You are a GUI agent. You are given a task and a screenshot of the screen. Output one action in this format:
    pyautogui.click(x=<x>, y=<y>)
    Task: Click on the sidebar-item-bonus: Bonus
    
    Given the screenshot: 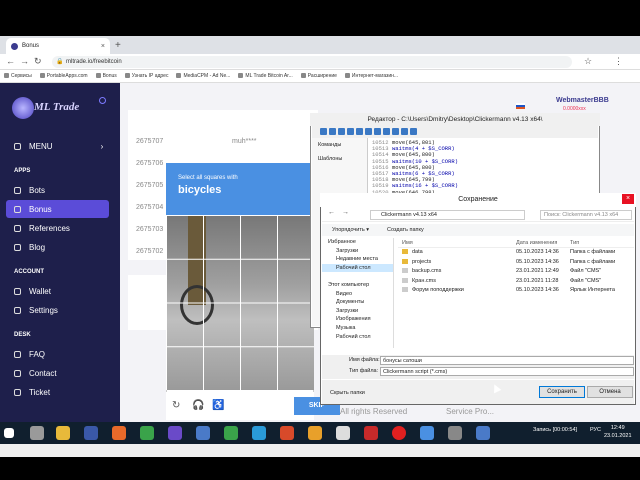 What is the action you would take?
    pyautogui.click(x=33, y=209)
    